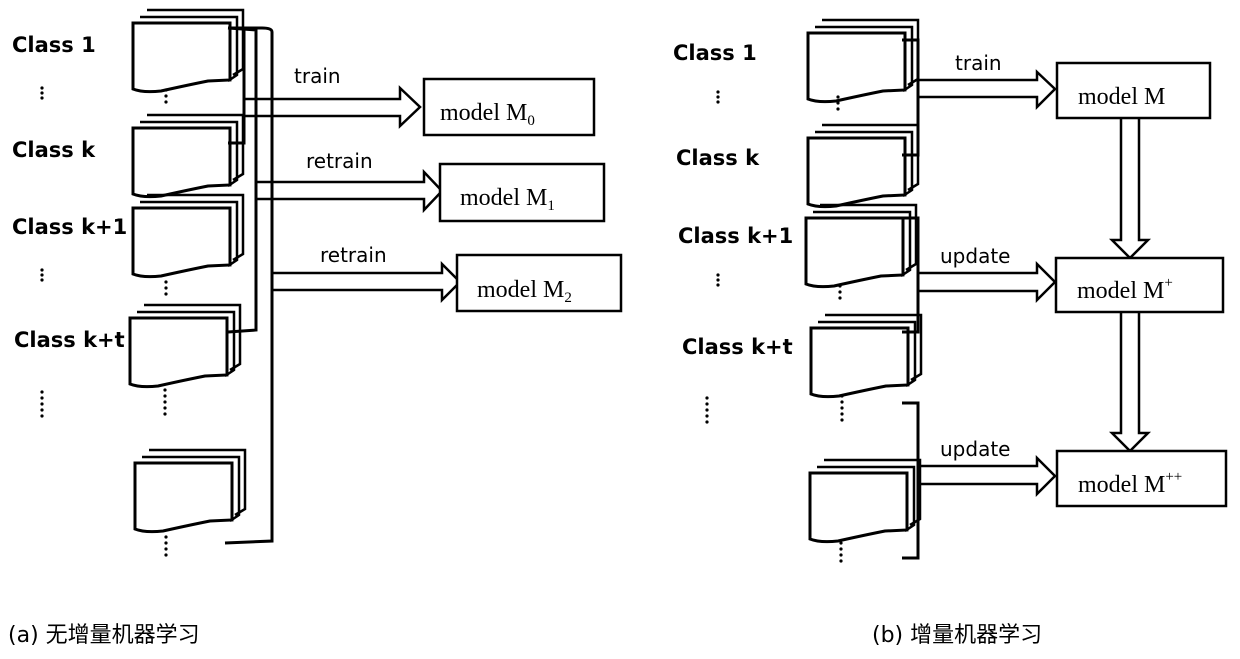 Image resolution: width=1240 pixels, height=659 pixels. What do you see at coordinates (1121, 97) in the screenshot?
I see `model-label: model M` at bounding box center [1121, 97].